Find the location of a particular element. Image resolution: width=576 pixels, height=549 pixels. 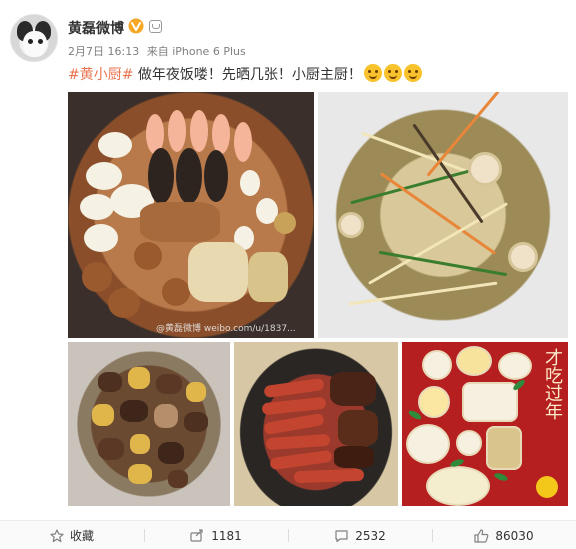

comment-icon is located at coordinates (341, 535).